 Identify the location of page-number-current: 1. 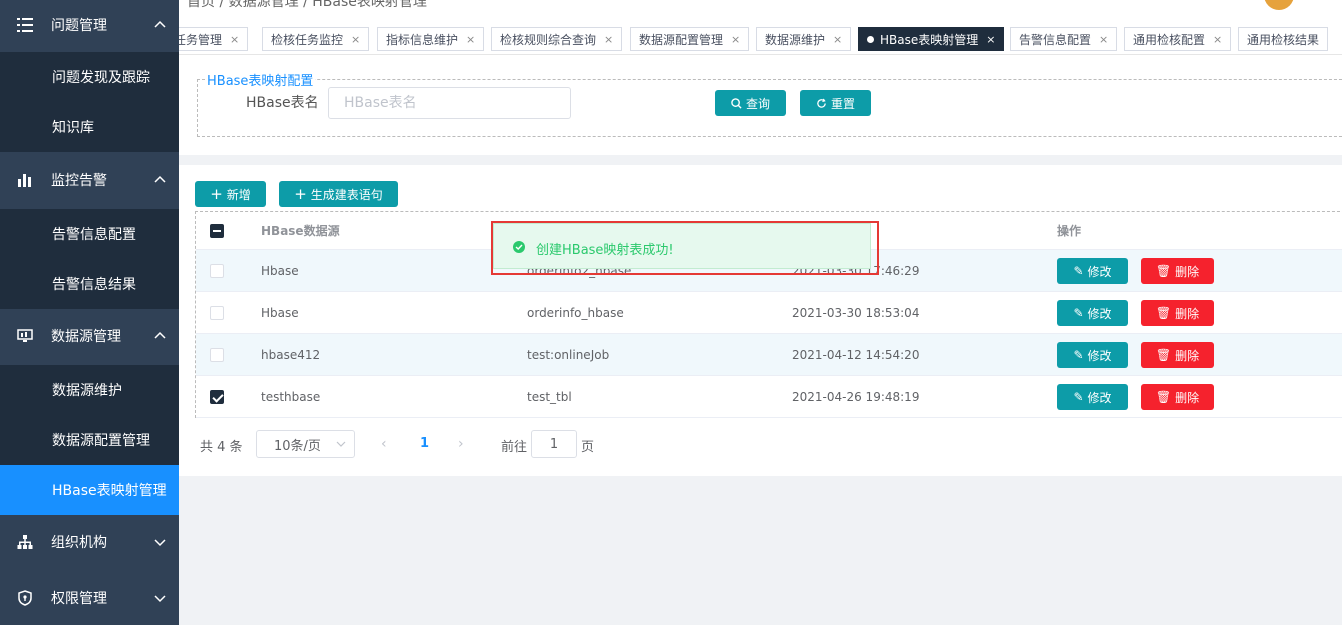
(424, 443).